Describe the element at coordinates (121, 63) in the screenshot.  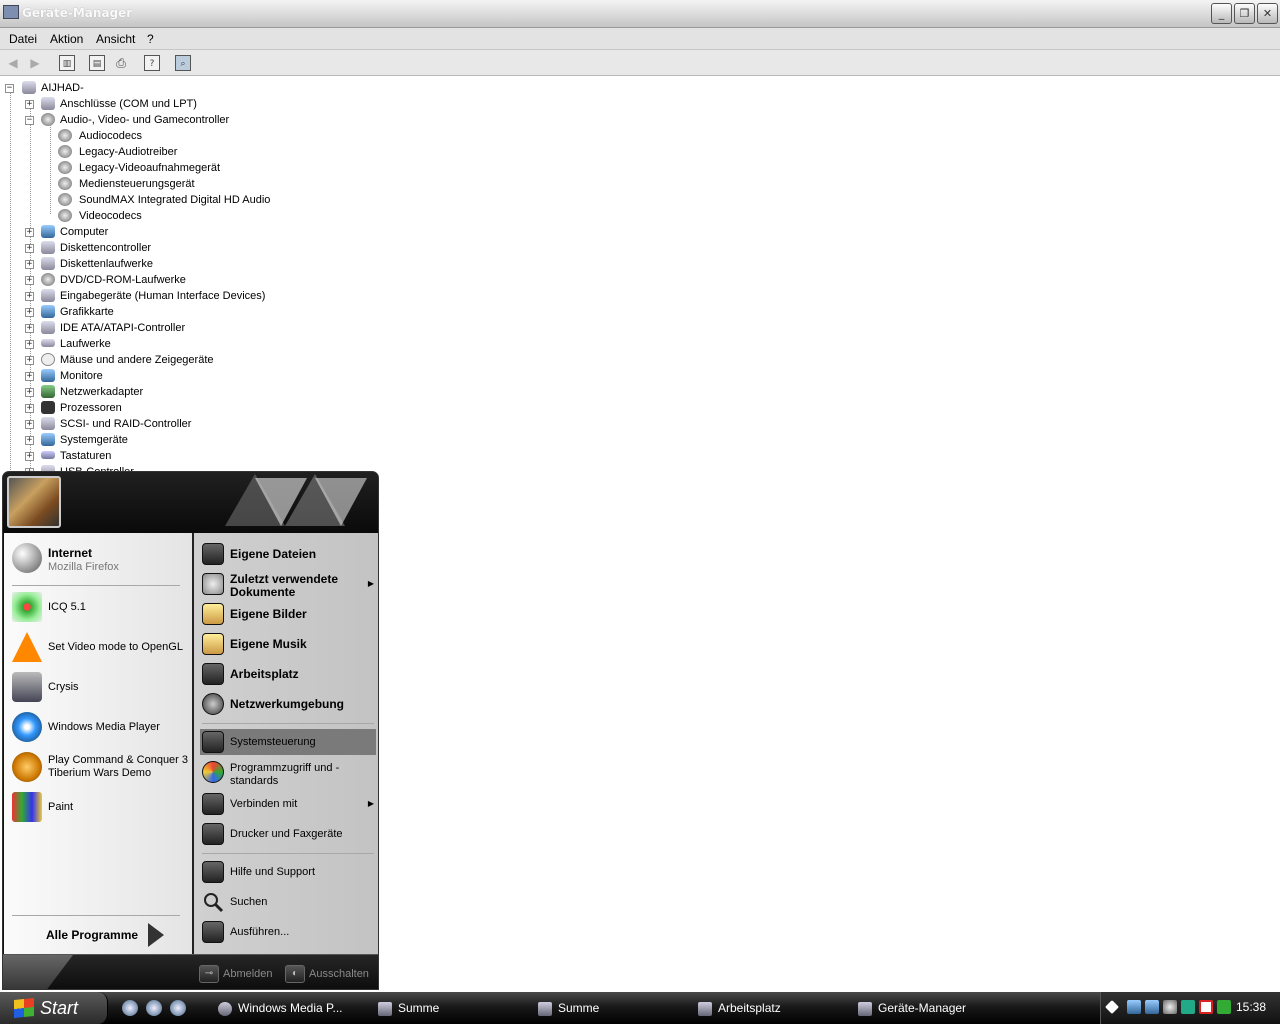
I see `printer-icon: ⎙` at that location.